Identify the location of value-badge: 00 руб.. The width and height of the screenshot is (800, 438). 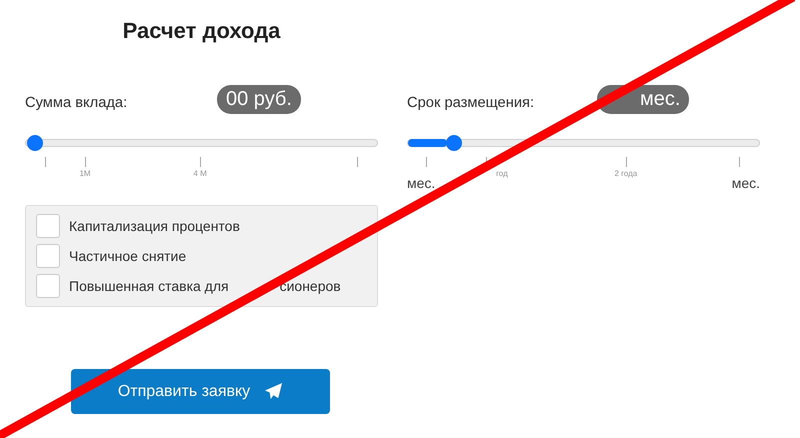
(259, 99).